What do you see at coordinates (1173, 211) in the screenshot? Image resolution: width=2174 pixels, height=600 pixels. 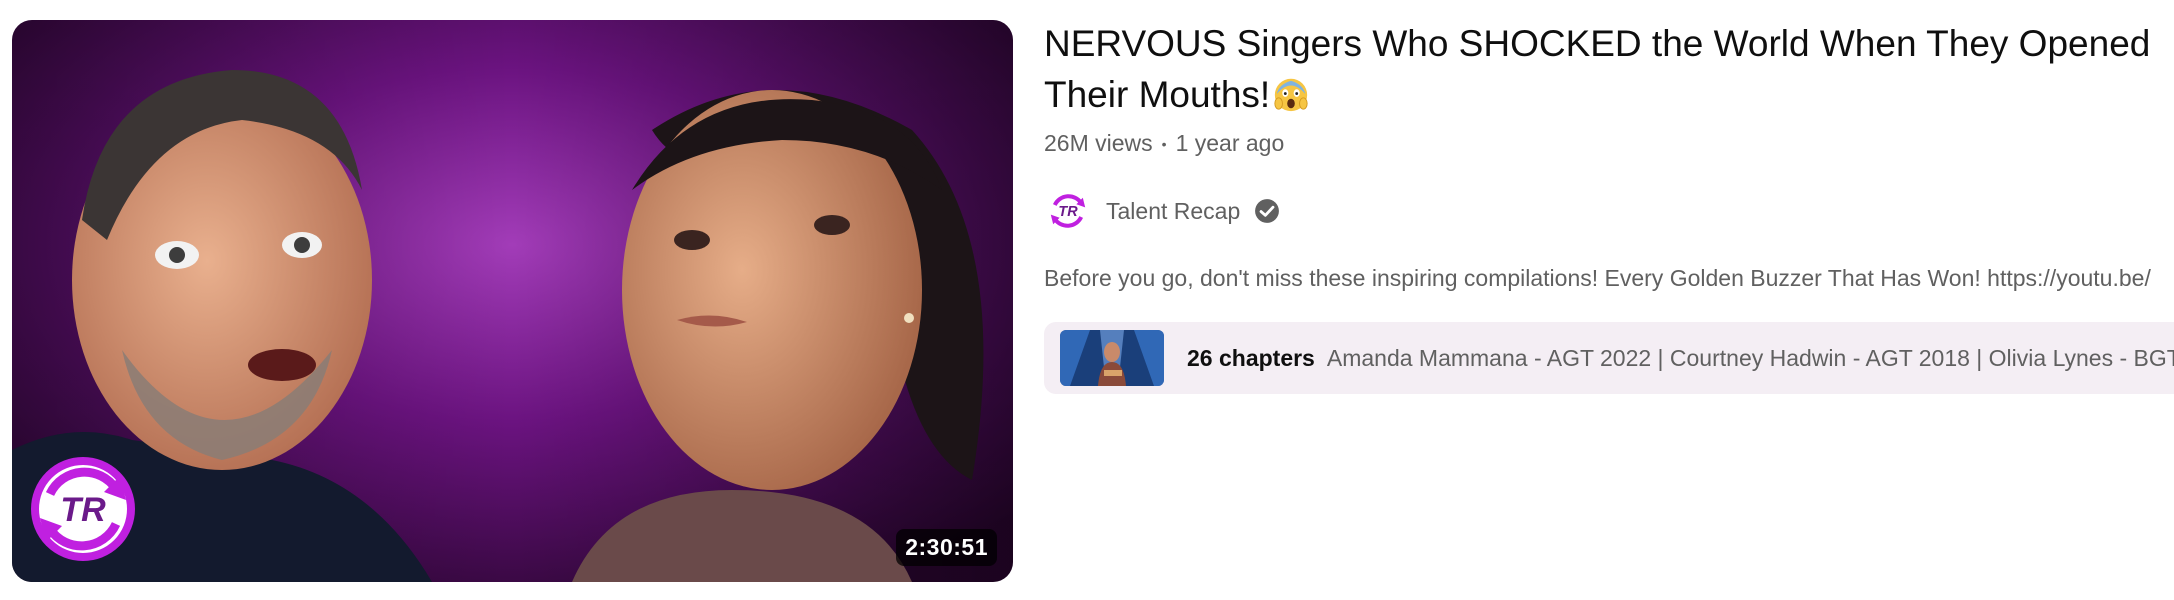 I see `channel-name: Talent Recap` at bounding box center [1173, 211].